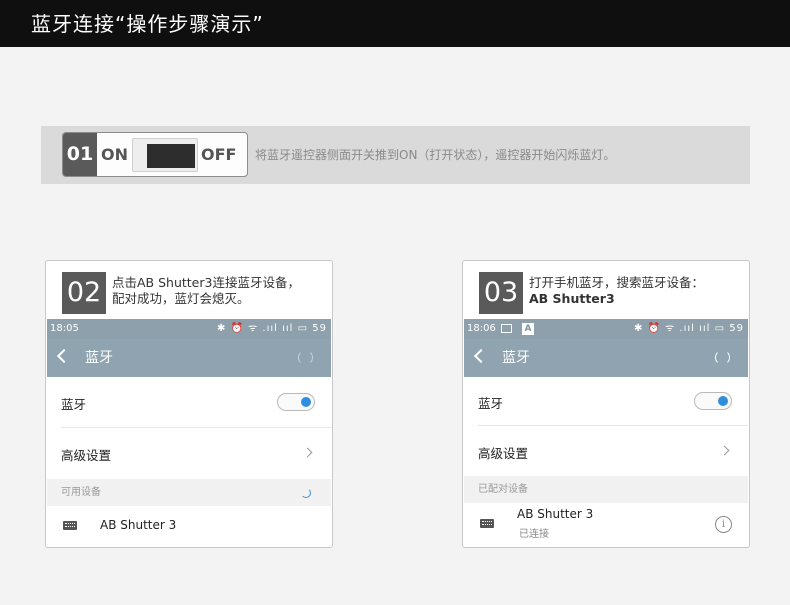 The width and height of the screenshot is (790, 605). Describe the element at coordinates (171, 156) in the screenshot. I see `switch-knob` at that location.